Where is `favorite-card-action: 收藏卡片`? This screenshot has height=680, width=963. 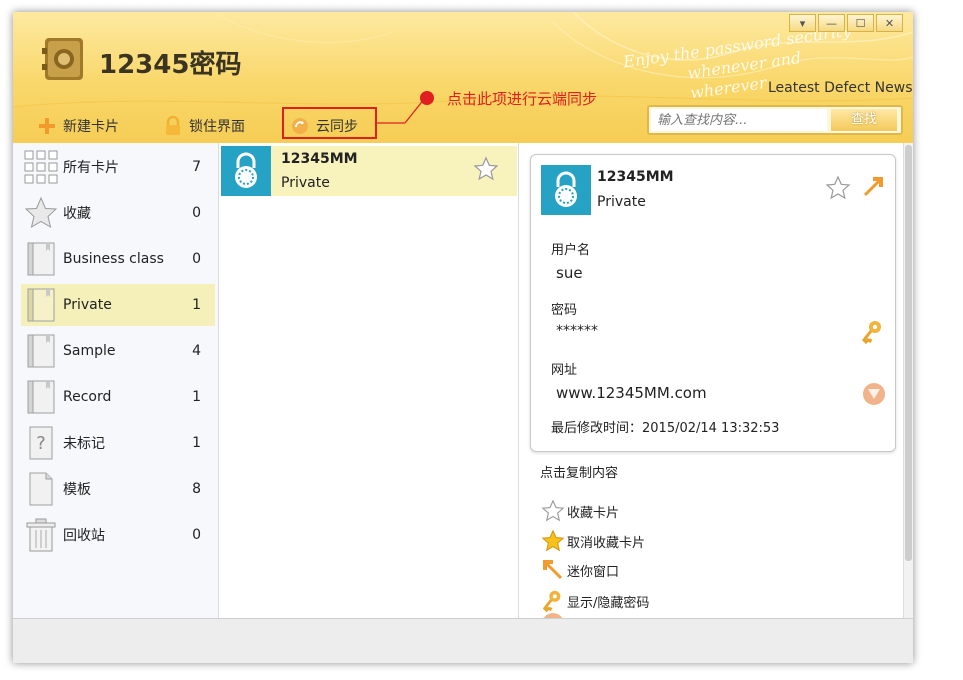
favorite-card-action: 收藏卡片 is located at coordinates (580, 511).